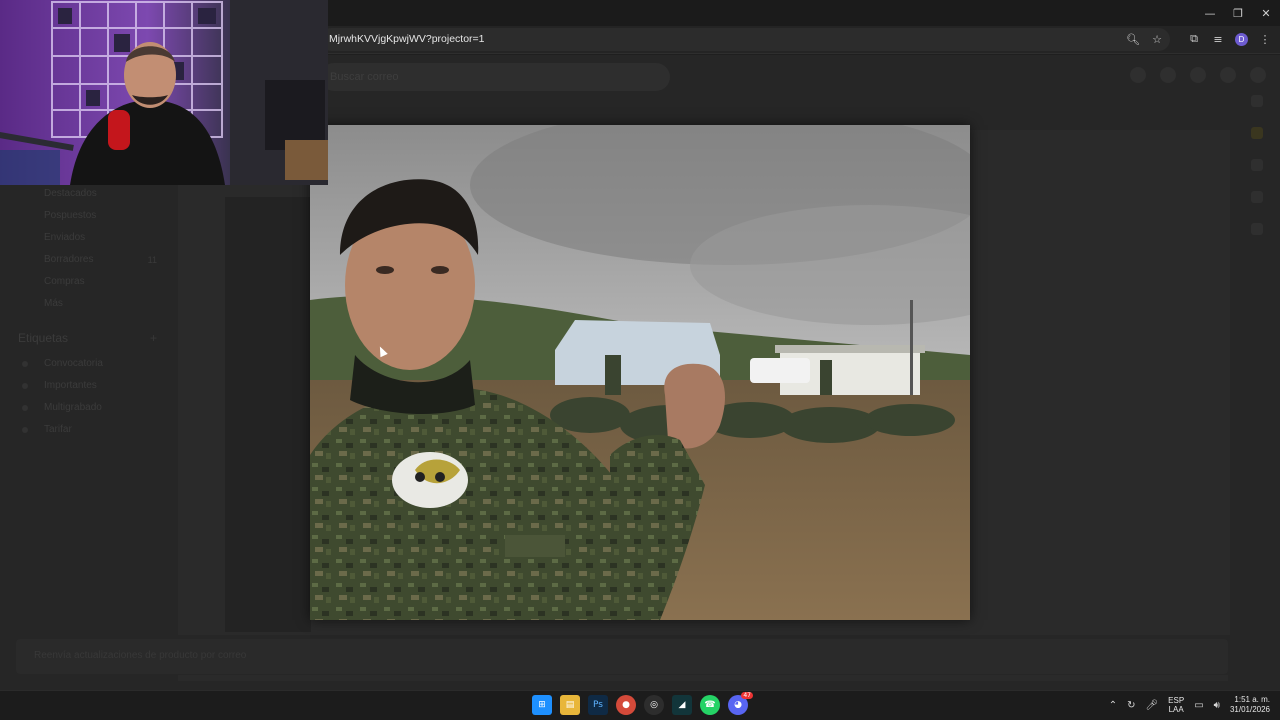 The height and width of the screenshot is (720, 1280). What do you see at coordinates (153, 338) in the screenshot?
I see `add-label-icon: +` at bounding box center [153, 338].